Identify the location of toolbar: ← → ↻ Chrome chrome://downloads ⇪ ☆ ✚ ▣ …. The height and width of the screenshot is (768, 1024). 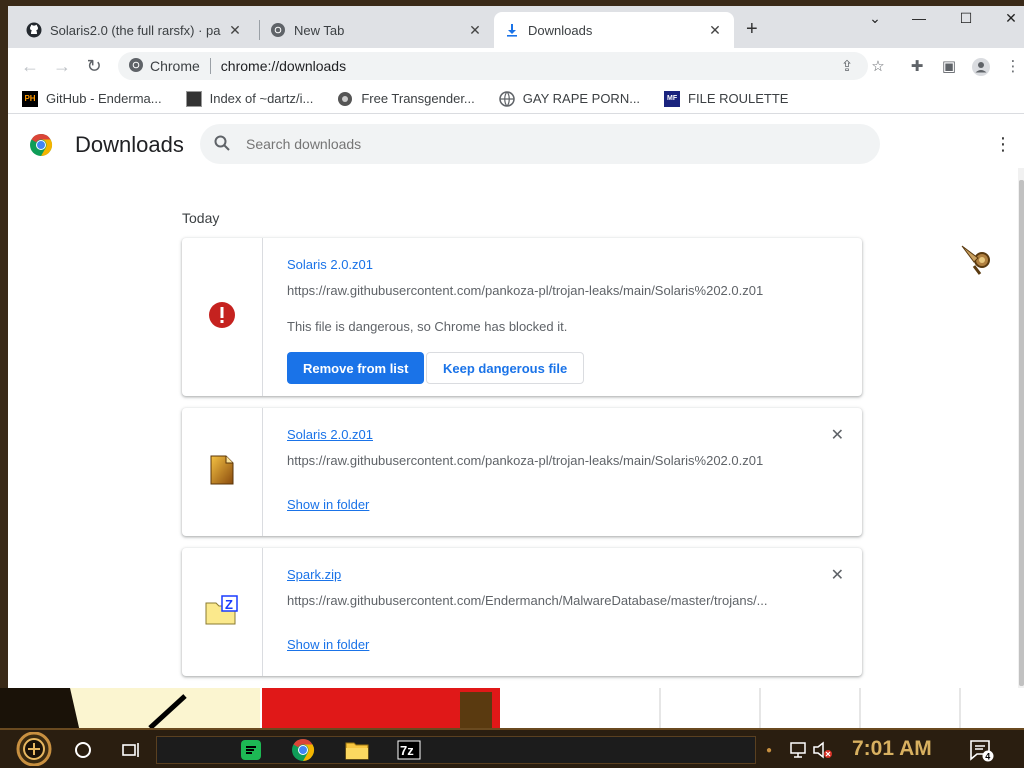
(516, 66).